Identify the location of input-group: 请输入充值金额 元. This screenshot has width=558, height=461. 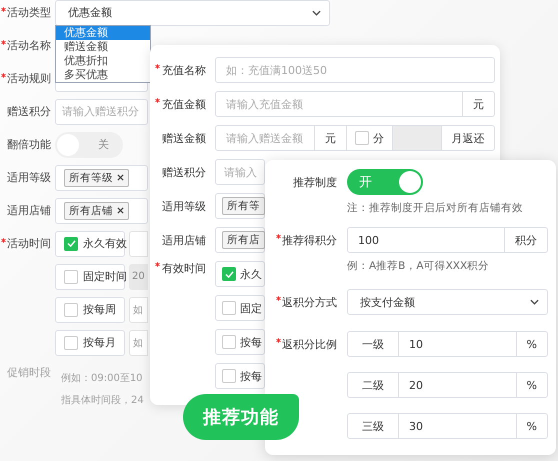
(355, 104).